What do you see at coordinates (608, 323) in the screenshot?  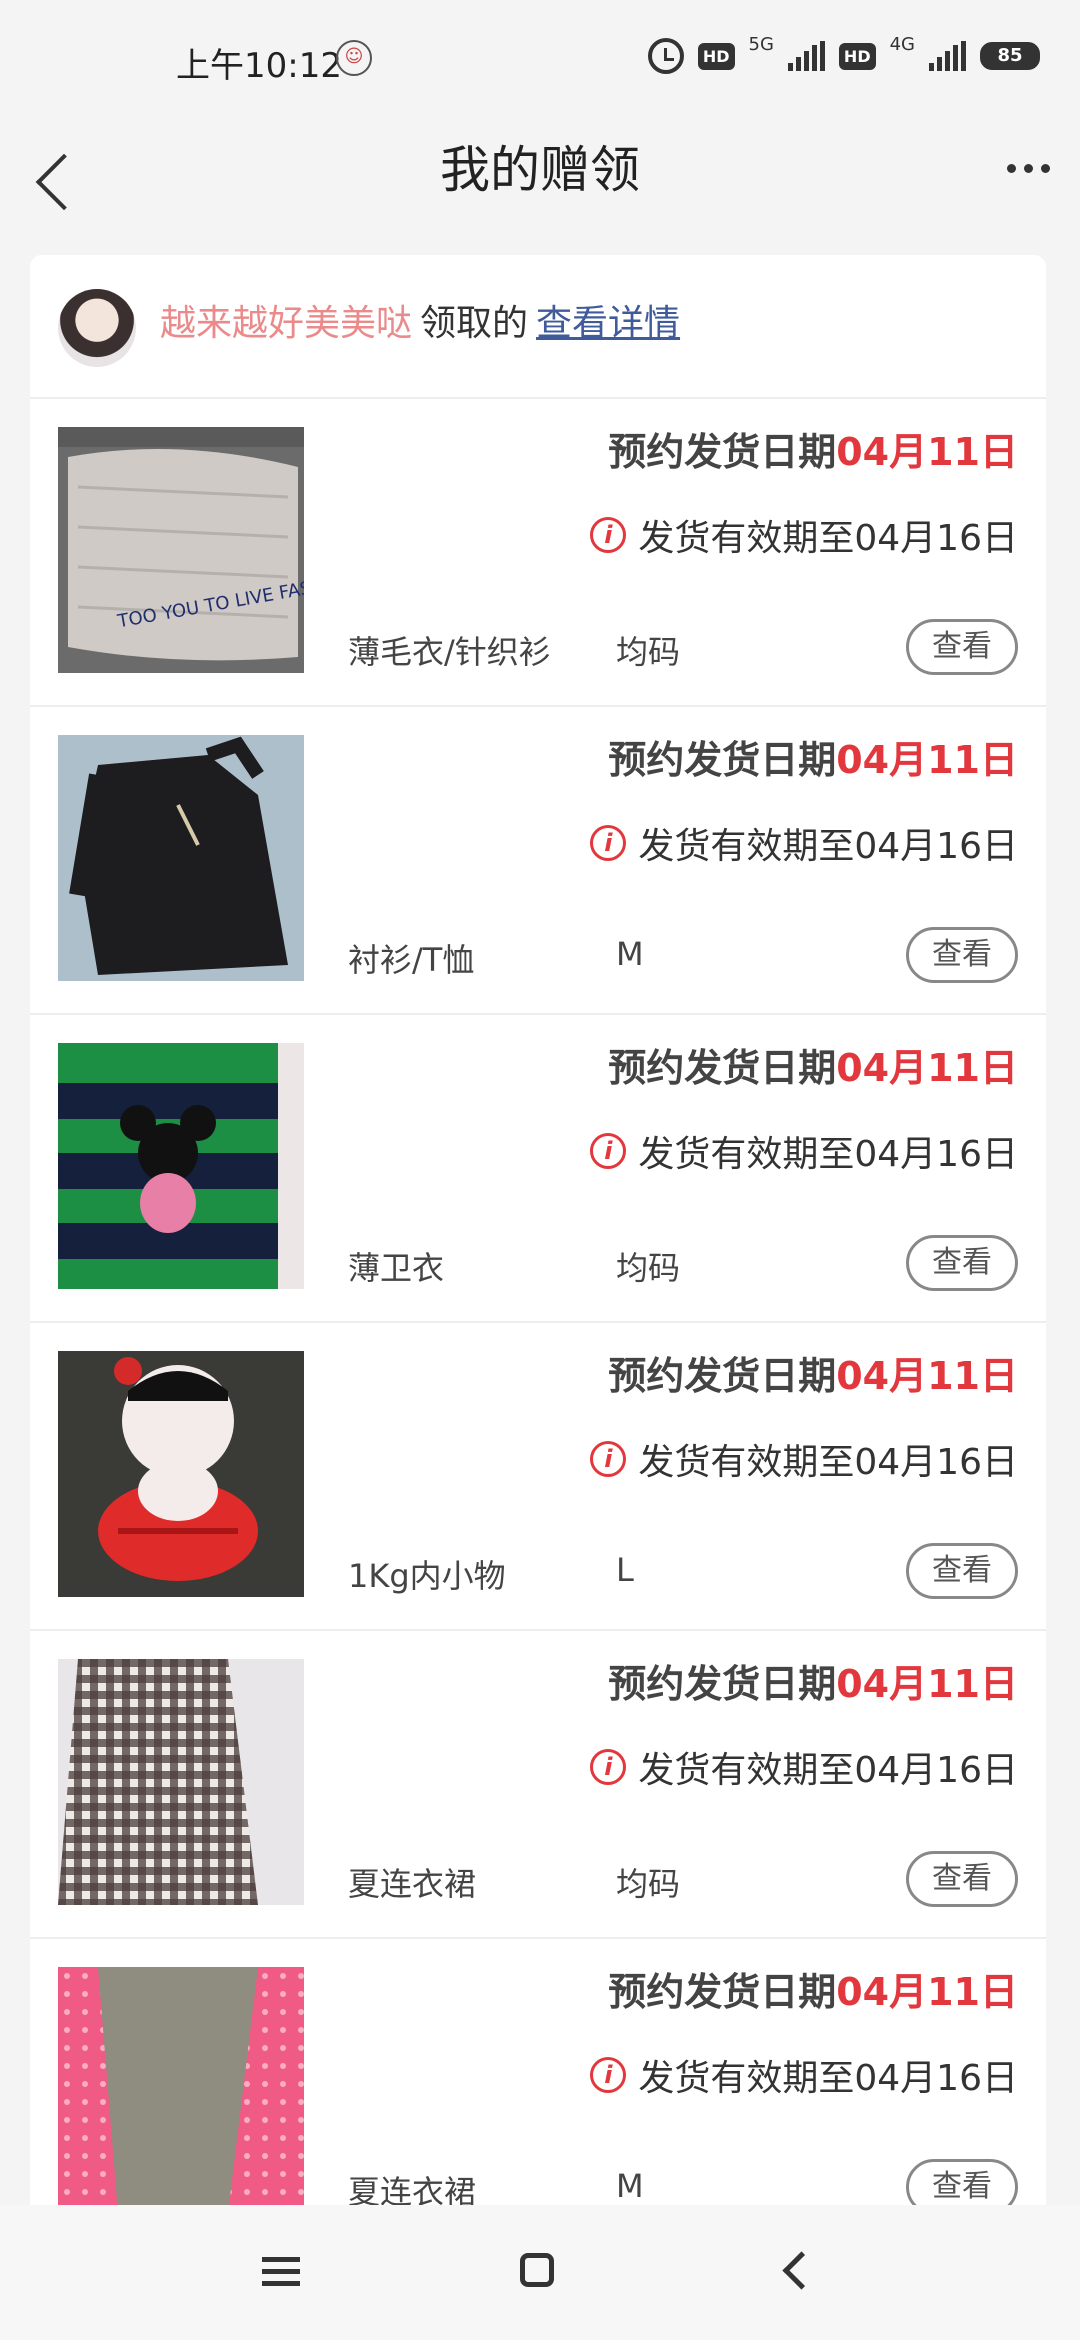 I see `view-details-link: 查看详情` at bounding box center [608, 323].